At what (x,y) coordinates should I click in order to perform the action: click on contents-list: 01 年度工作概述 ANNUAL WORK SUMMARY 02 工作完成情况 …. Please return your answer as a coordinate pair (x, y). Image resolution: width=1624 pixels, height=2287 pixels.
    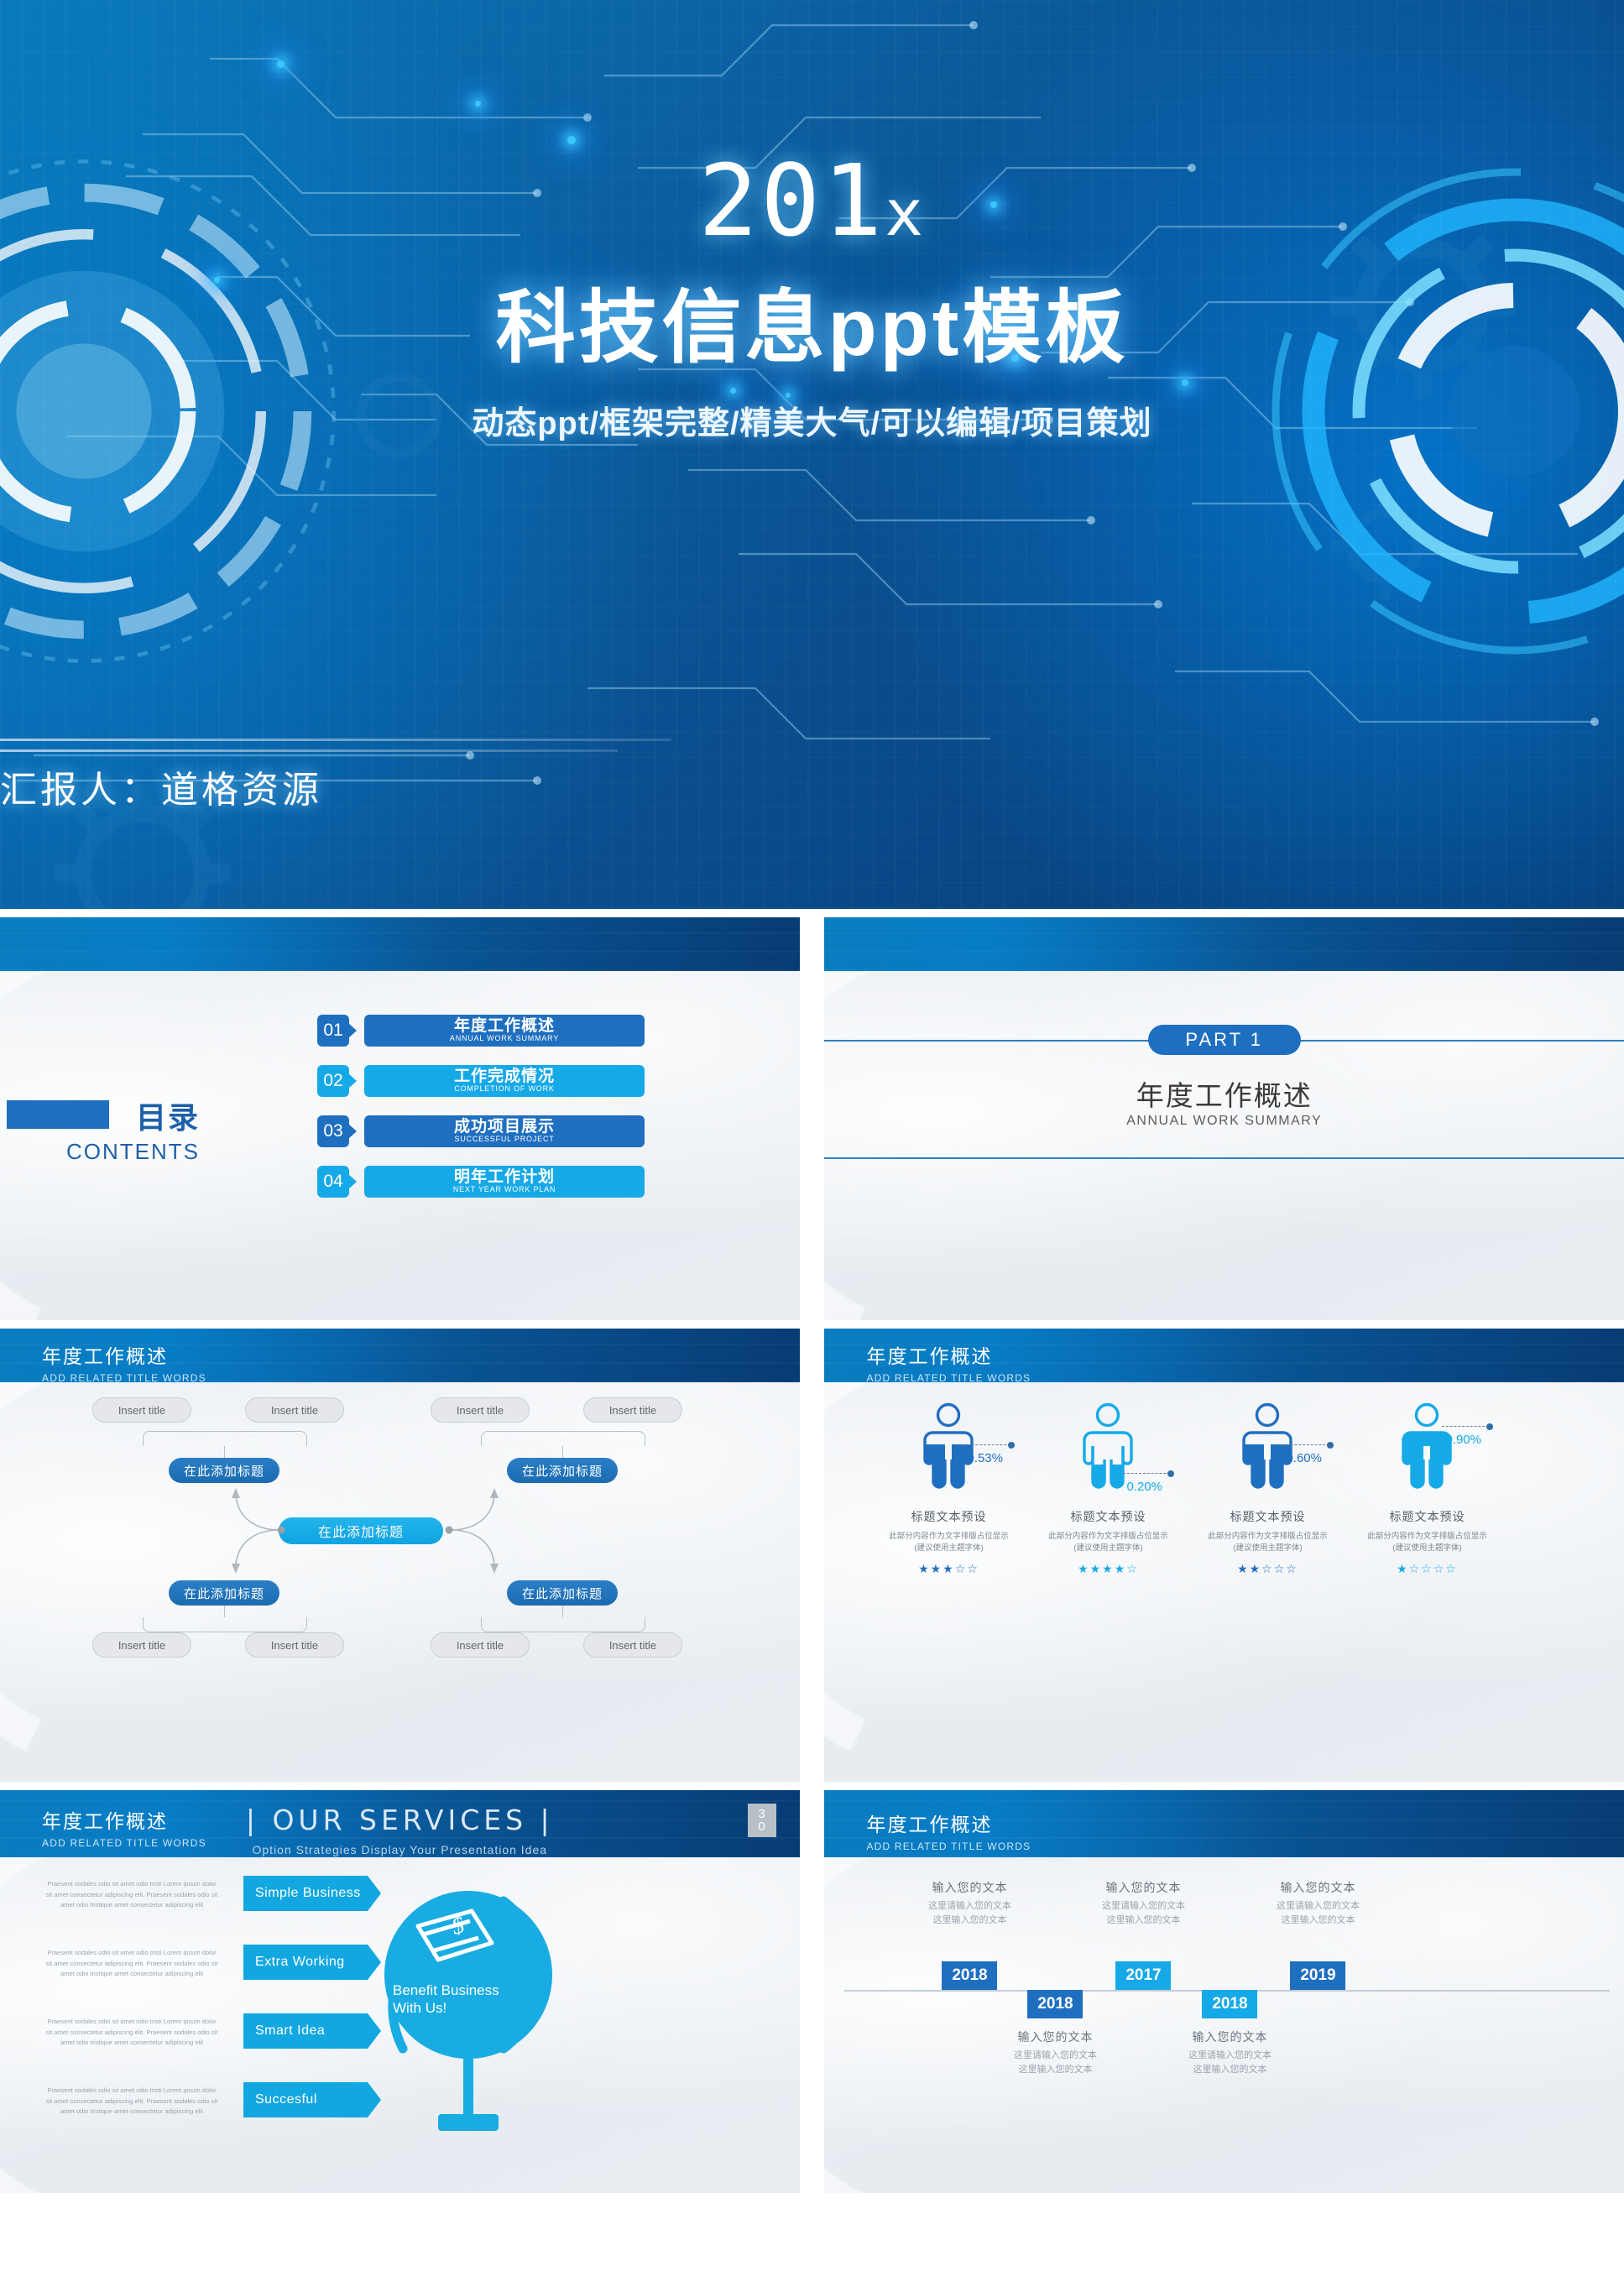
    Looking at the image, I should click on (481, 1115).